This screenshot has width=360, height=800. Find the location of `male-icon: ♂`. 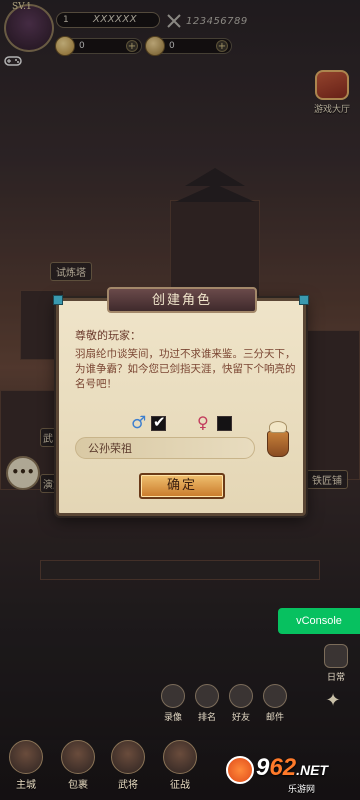

male-icon: ♂ is located at coordinates (139, 423).